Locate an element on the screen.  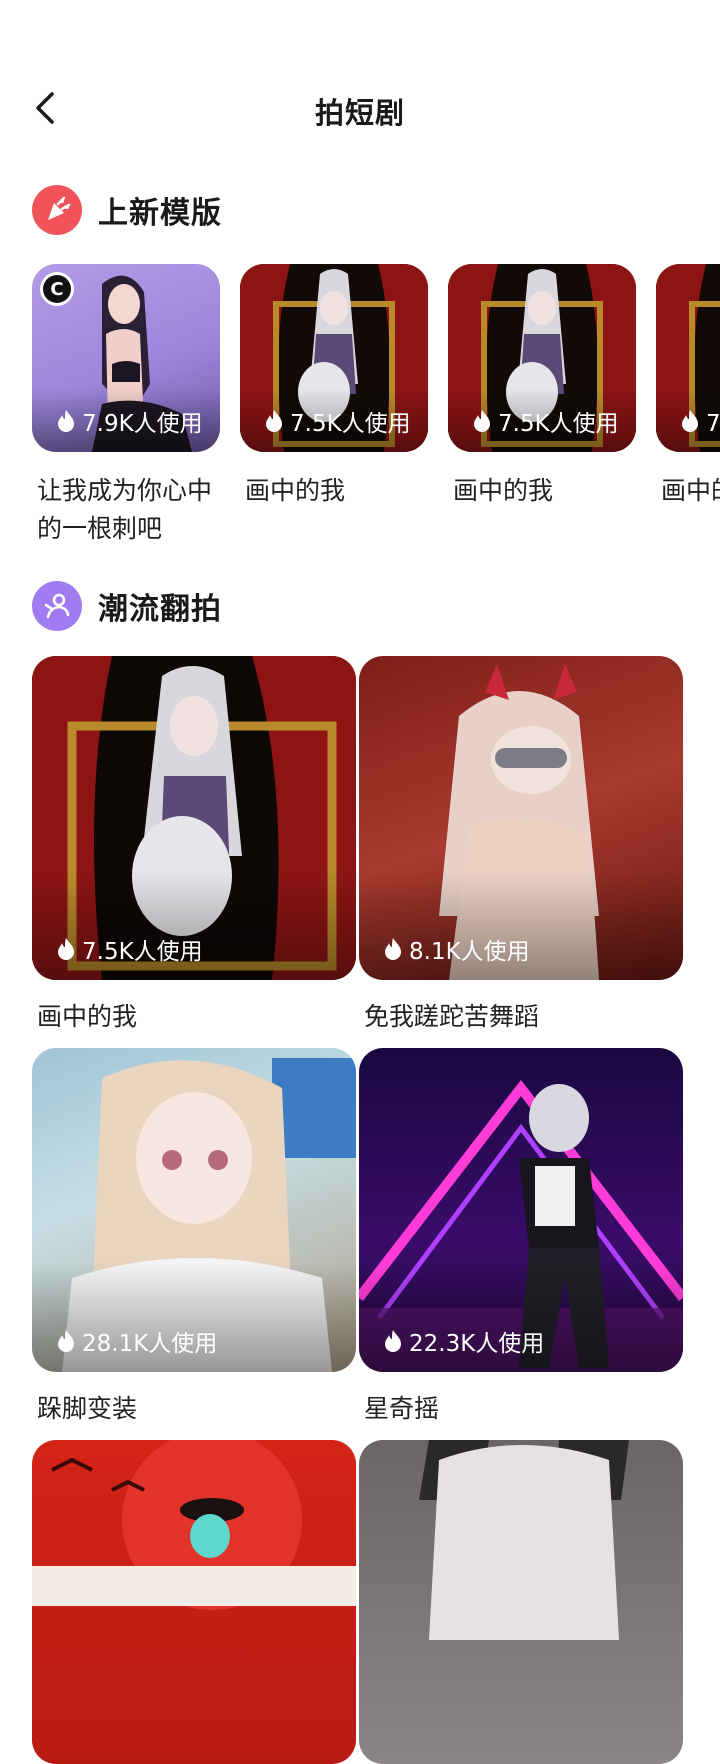
template-card: 28.1K人使用 跺脚变装 is located at coordinates (194, 1238).